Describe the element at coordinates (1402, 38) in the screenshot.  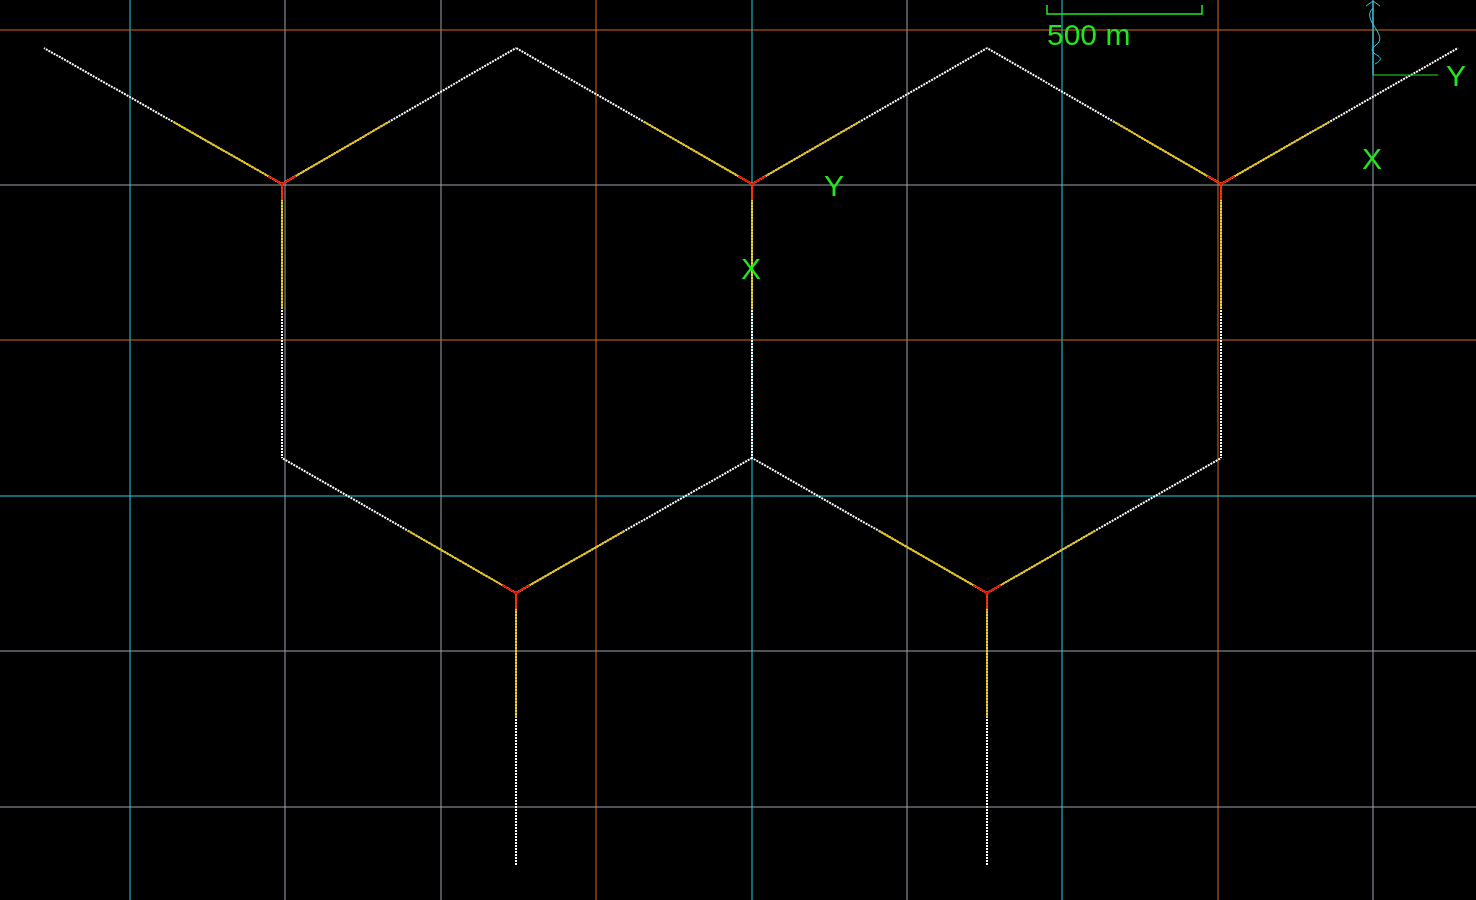
I see `ucs-icon` at that location.